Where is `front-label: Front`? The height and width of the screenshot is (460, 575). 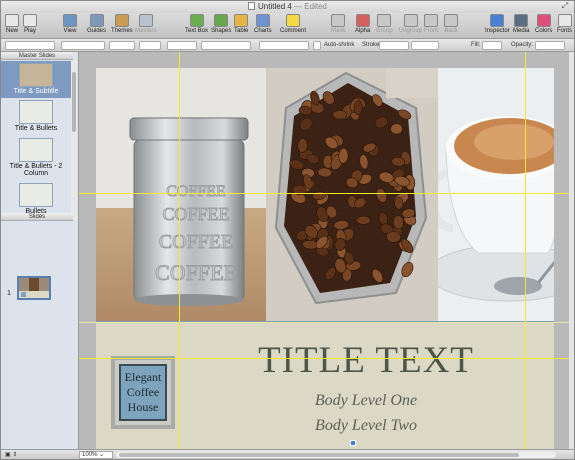 front-label: Front is located at coordinates (431, 31).